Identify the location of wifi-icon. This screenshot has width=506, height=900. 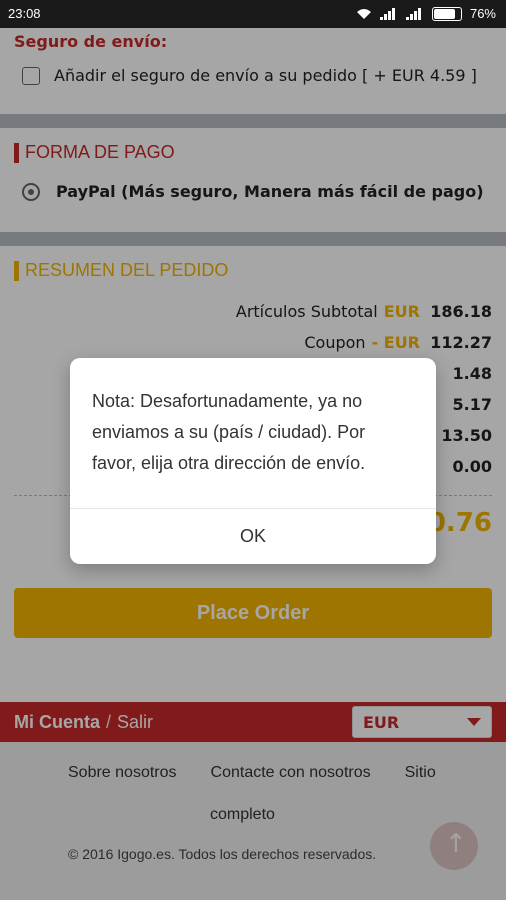
(364, 14).